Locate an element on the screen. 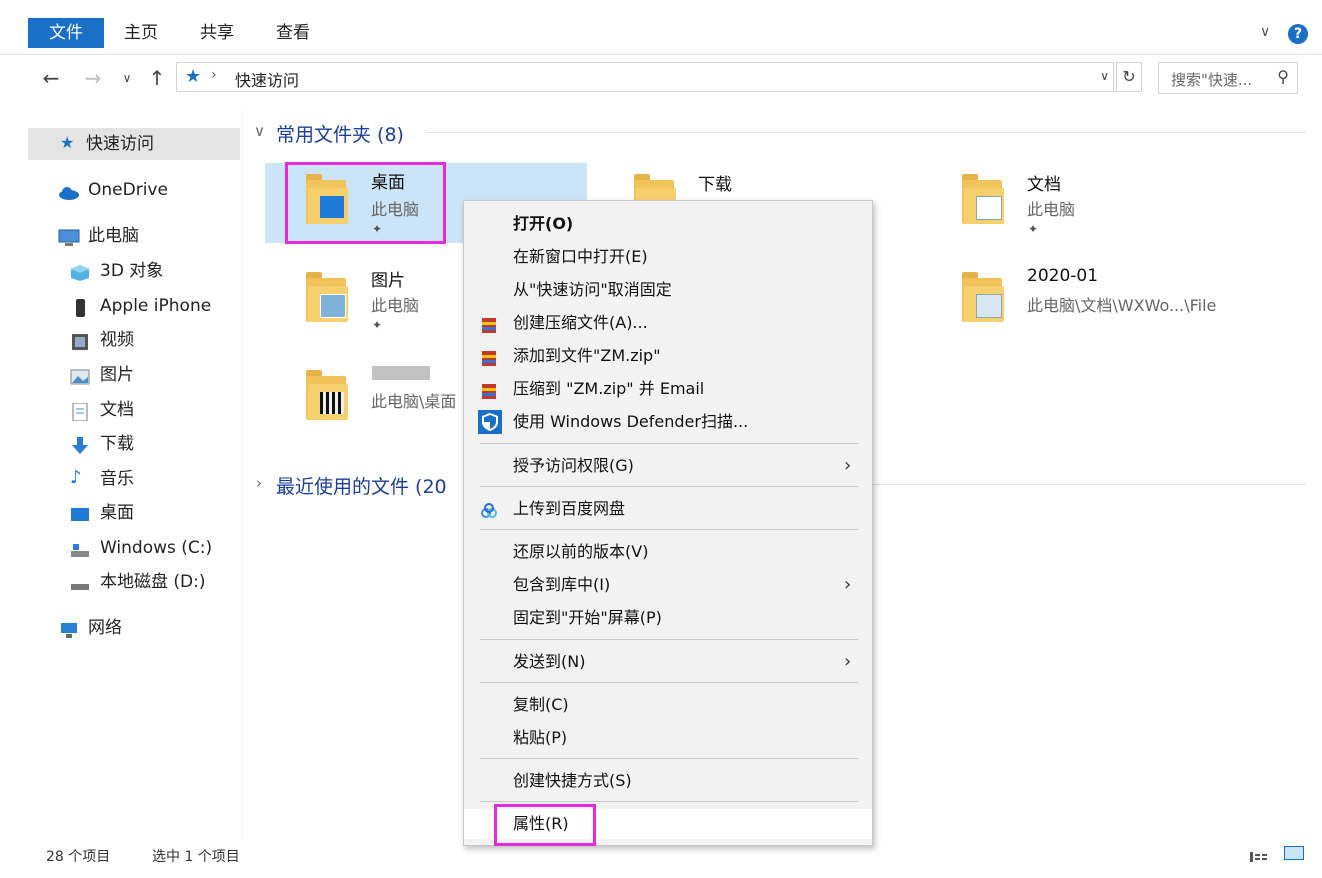  tab-home: 主页 is located at coordinates (141, 33).